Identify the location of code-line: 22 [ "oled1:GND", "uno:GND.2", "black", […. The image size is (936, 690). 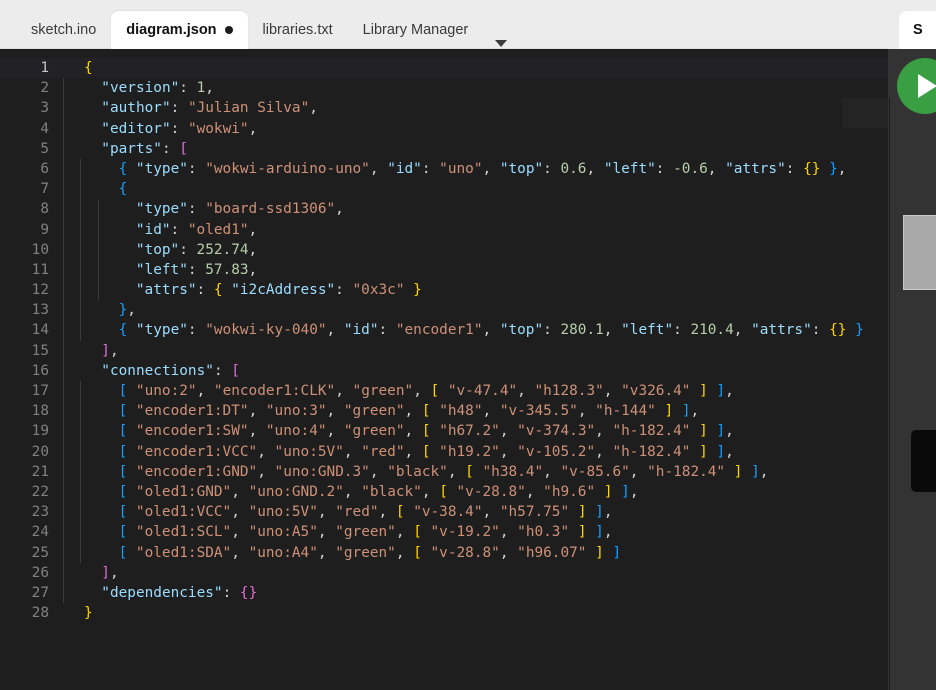
(444, 492).